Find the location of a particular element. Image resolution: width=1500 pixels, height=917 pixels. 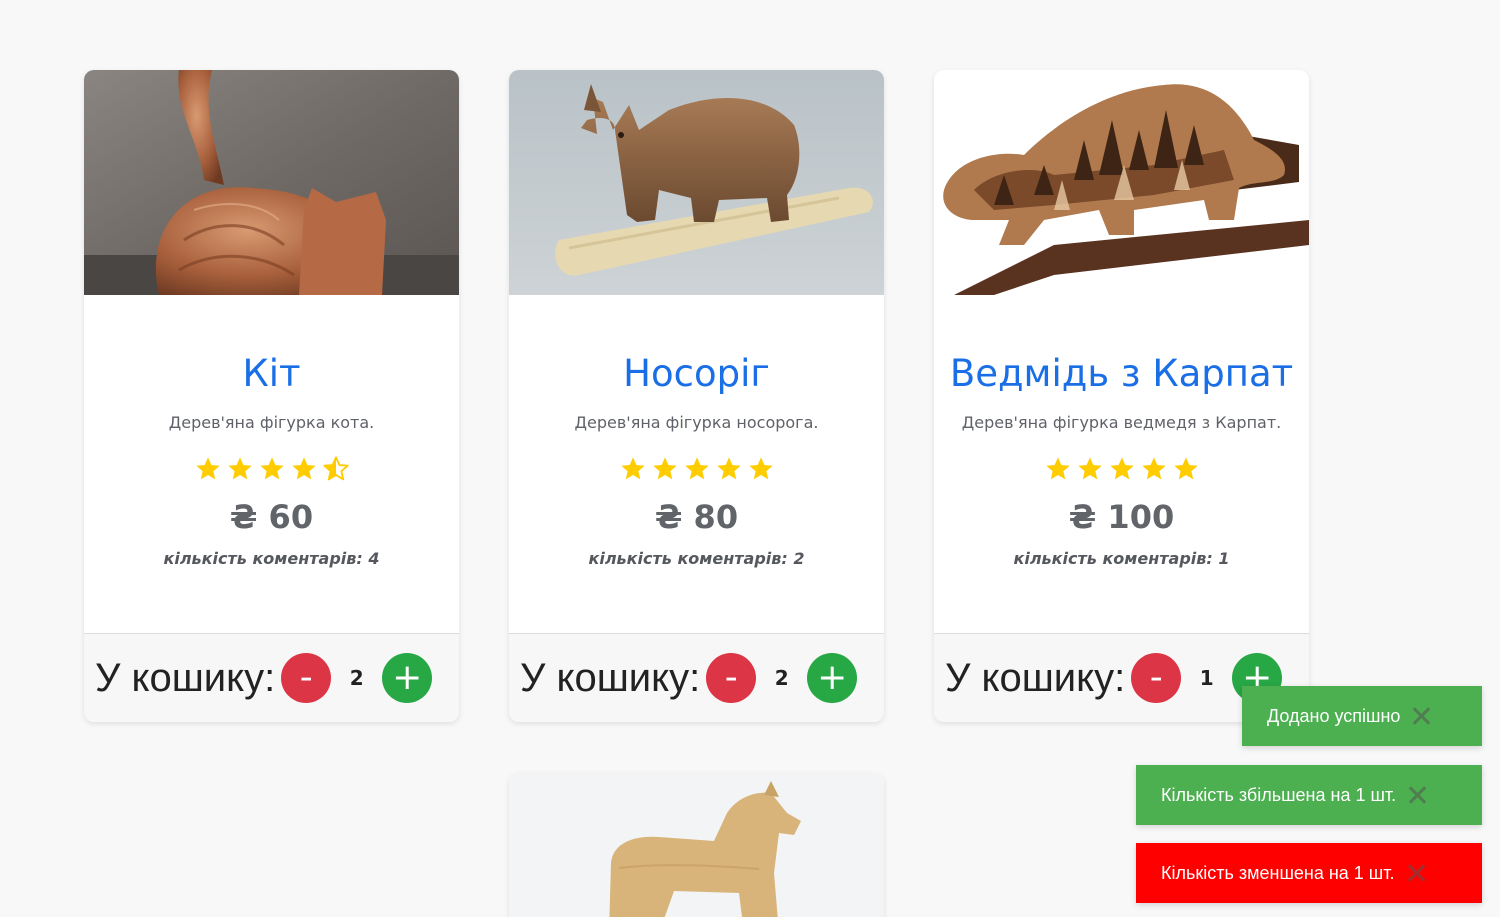

toast-message: Кількість зменшена на 1 шт. is located at coordinates (1278, 872).